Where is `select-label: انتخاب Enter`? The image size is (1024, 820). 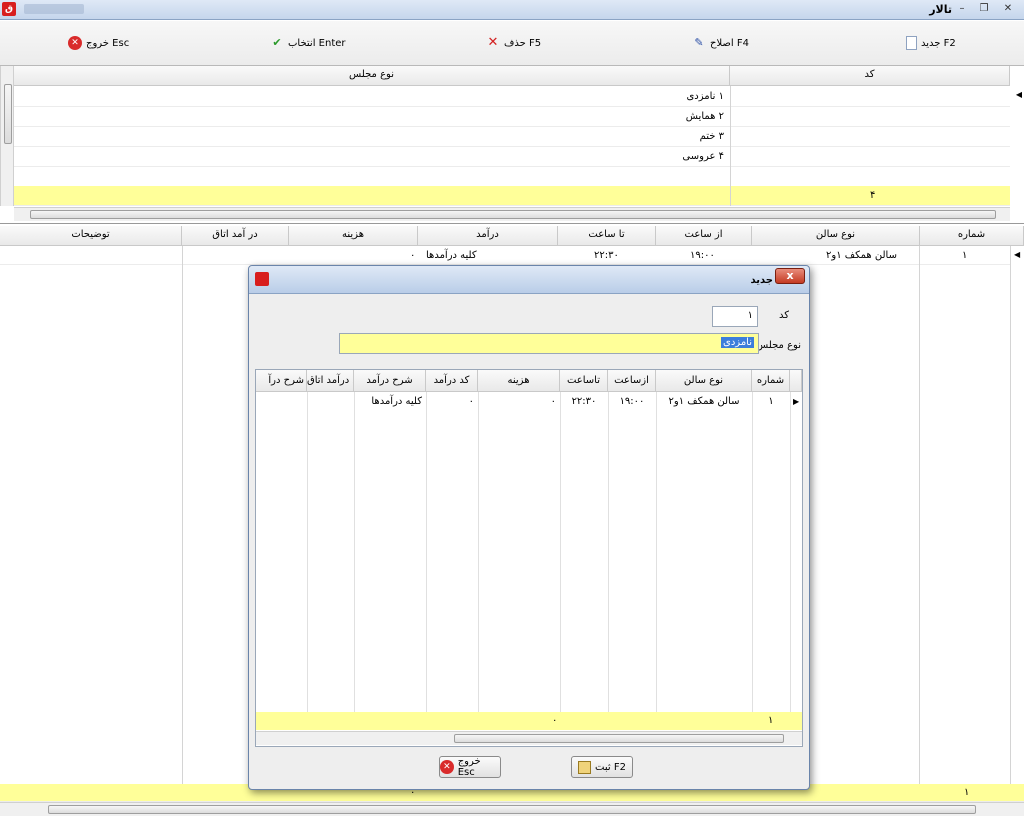 select-label: انتخاب Enter is located at coordinates (317, 43).